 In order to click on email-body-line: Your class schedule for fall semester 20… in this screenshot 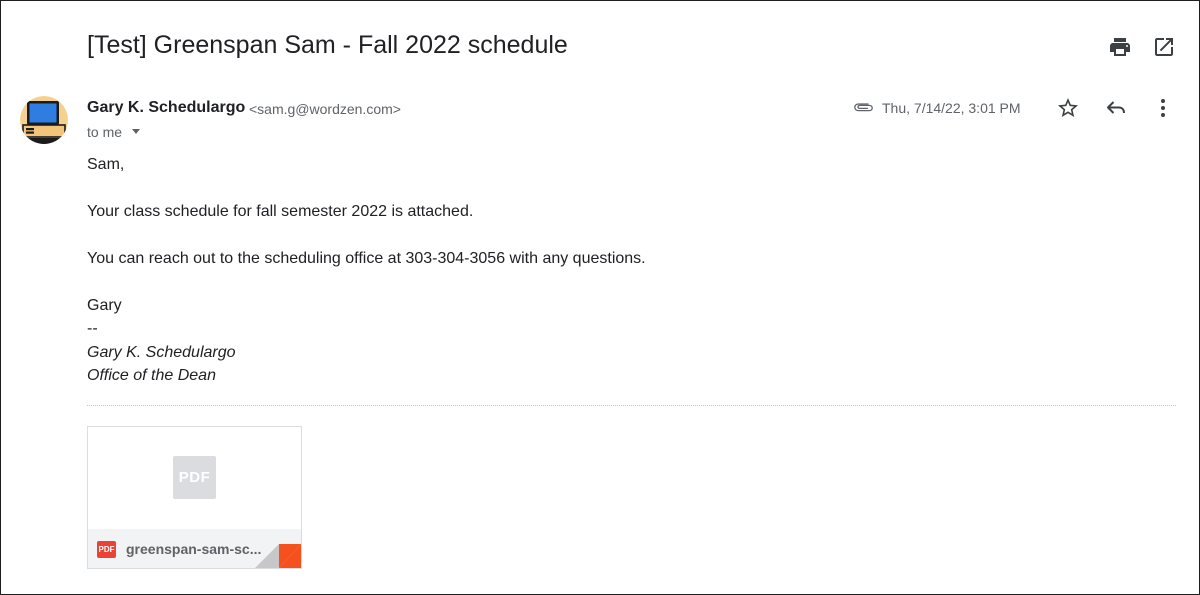, I will do `click(280, 211)`.